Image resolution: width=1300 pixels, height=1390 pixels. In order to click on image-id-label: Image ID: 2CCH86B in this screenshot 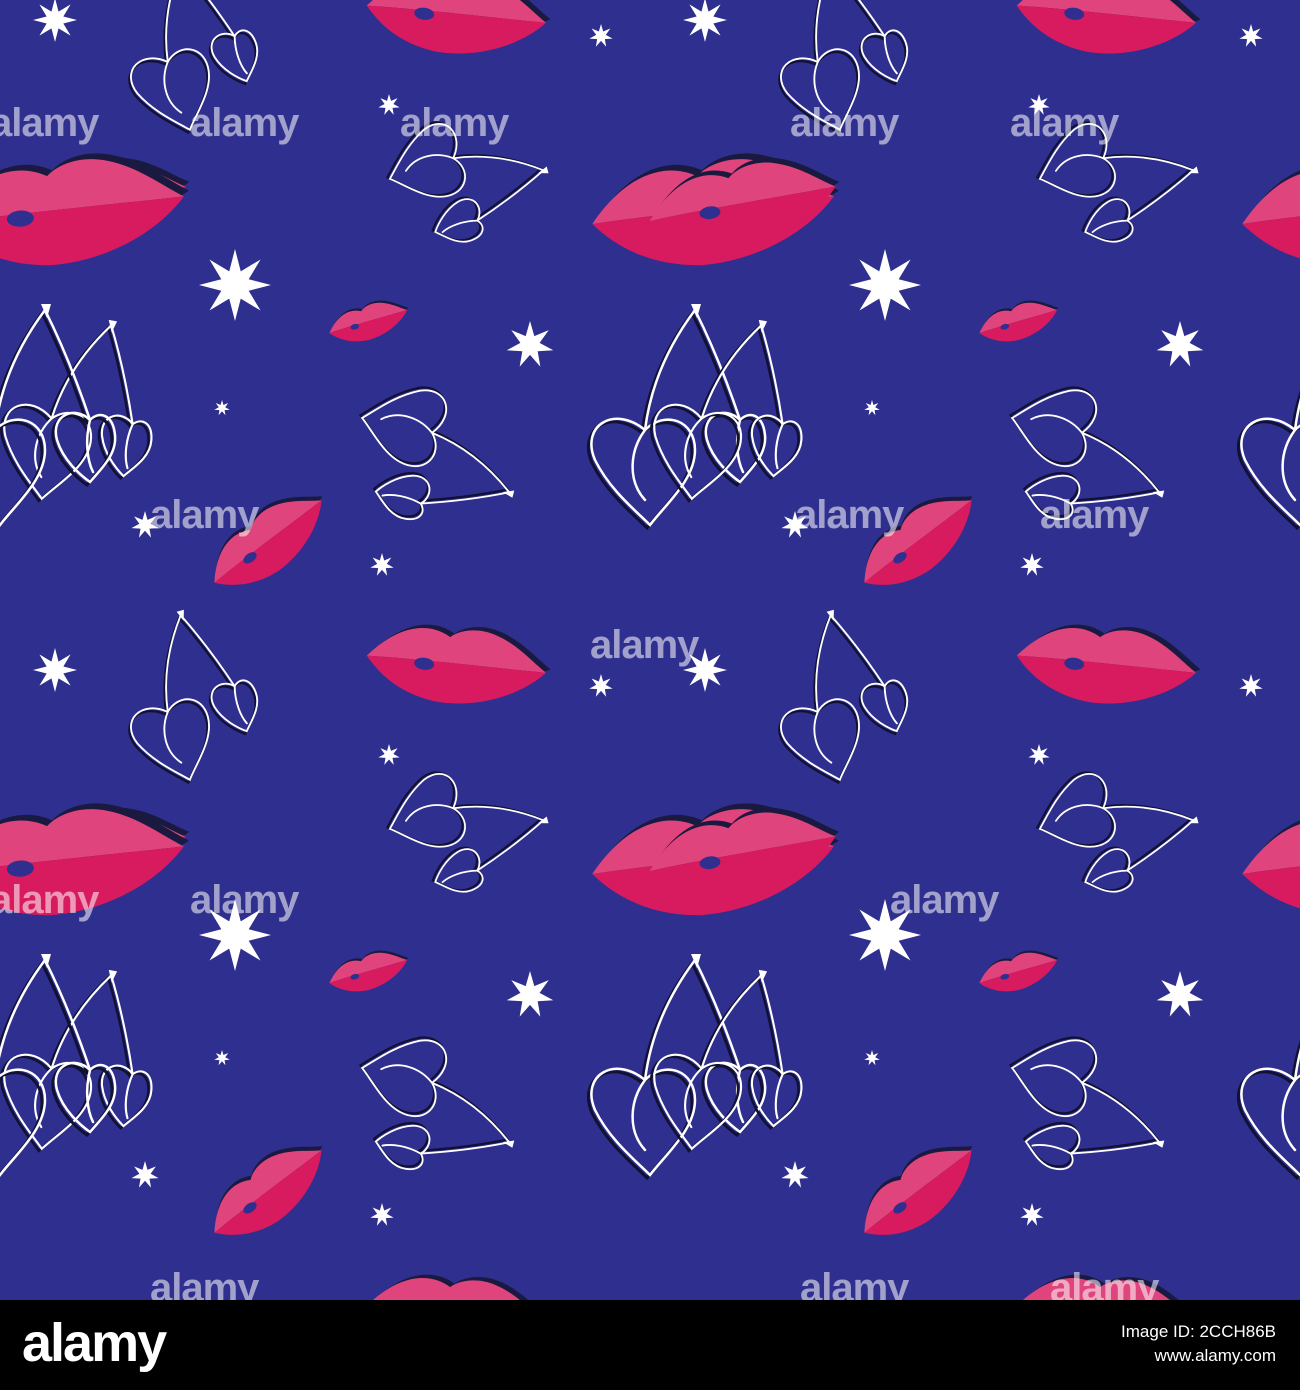, I will do `click(1198, 1331)`.